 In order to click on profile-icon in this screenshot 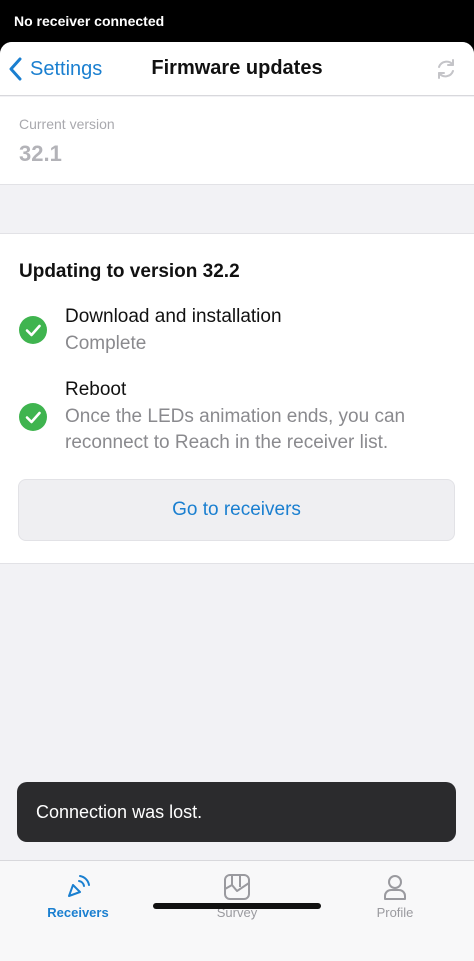, I will do `click(395, 887)`.